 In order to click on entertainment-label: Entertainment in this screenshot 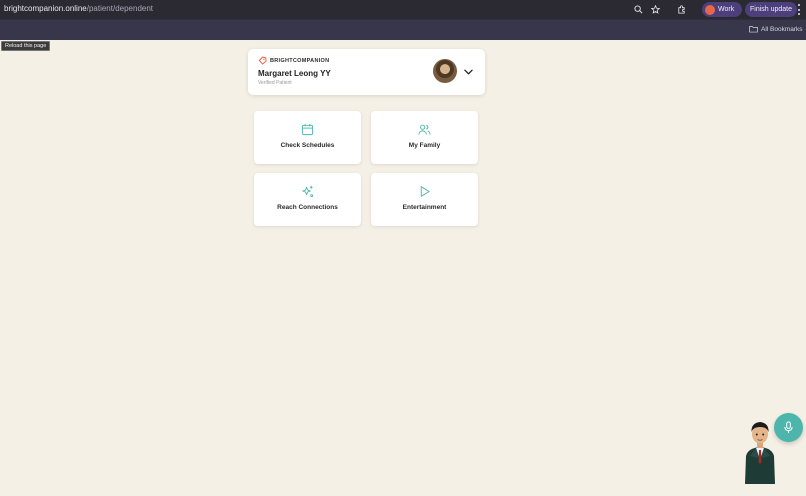, I will do `click(424, 207)`.